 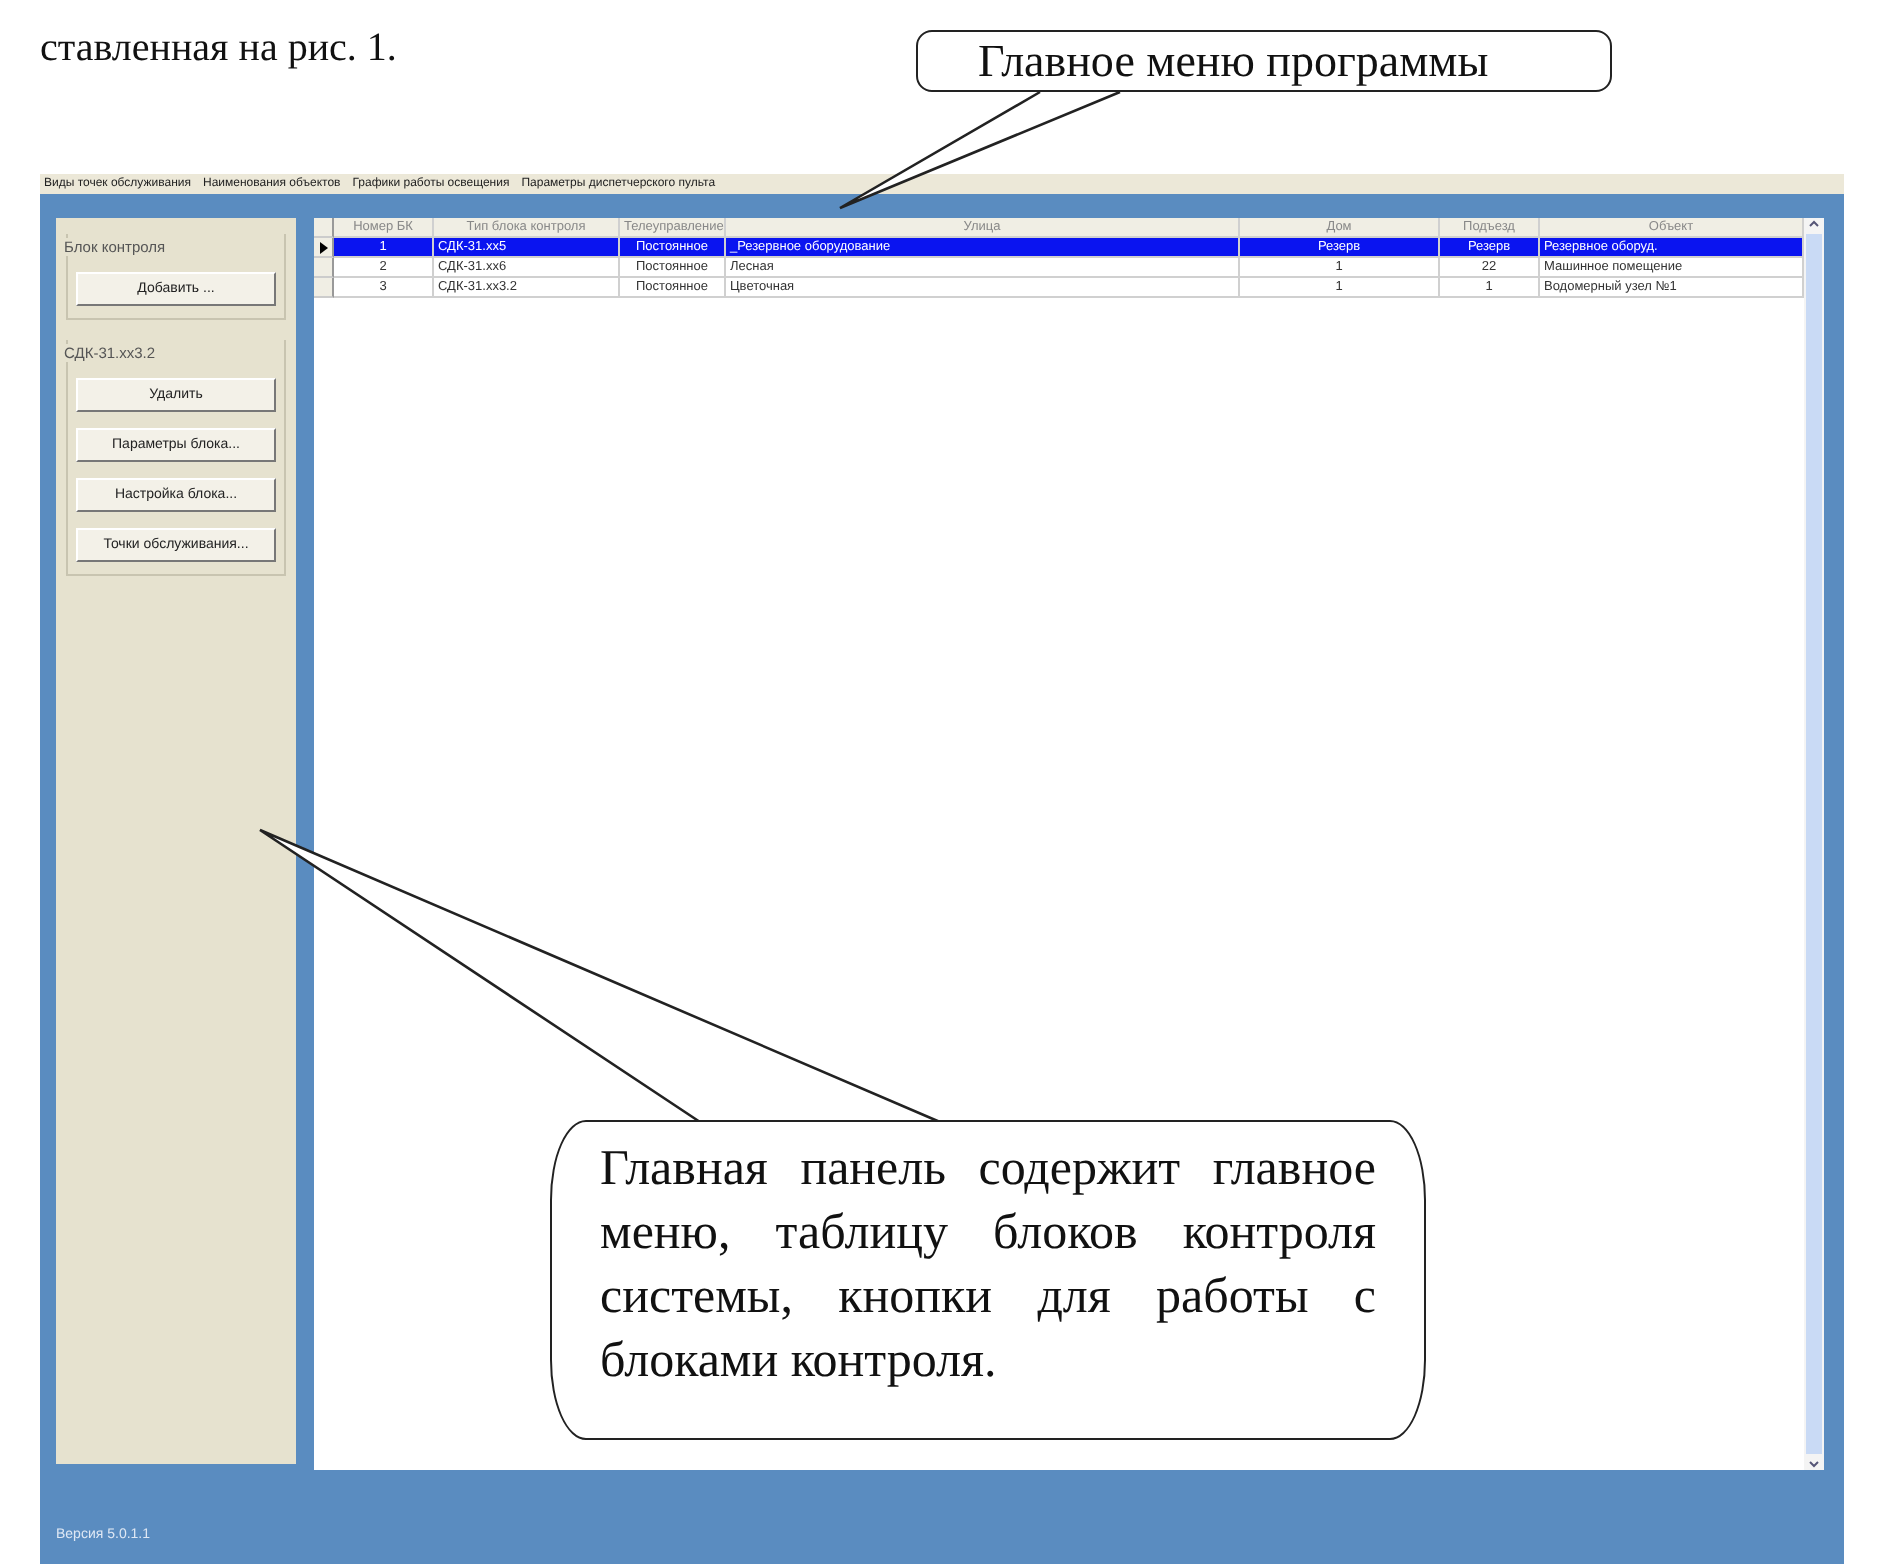 I want to click on callout-text: Главная панель содержит главное меню, таблицу блоков контроля системы, кнопки для работы с блоками контроля., so click(x=988, y=1280).